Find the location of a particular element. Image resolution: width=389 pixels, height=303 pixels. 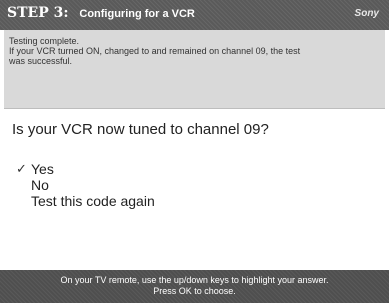

header-bar: STEP 3: Configuring for a VCR Sony is located at coordinates (194, 15).